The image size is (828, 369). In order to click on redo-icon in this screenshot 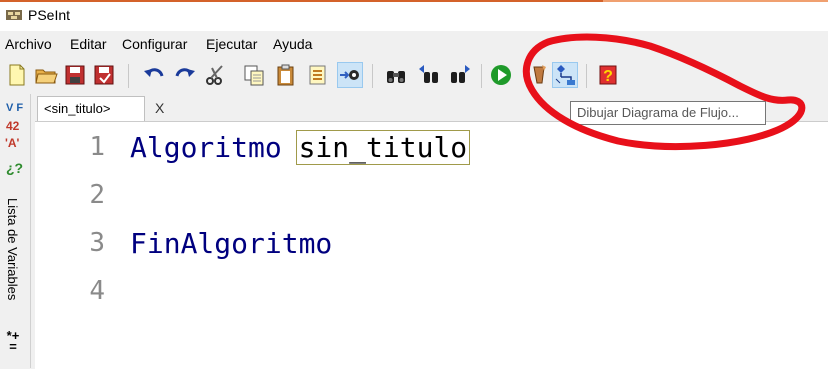, I will do `click(185, 75)`.